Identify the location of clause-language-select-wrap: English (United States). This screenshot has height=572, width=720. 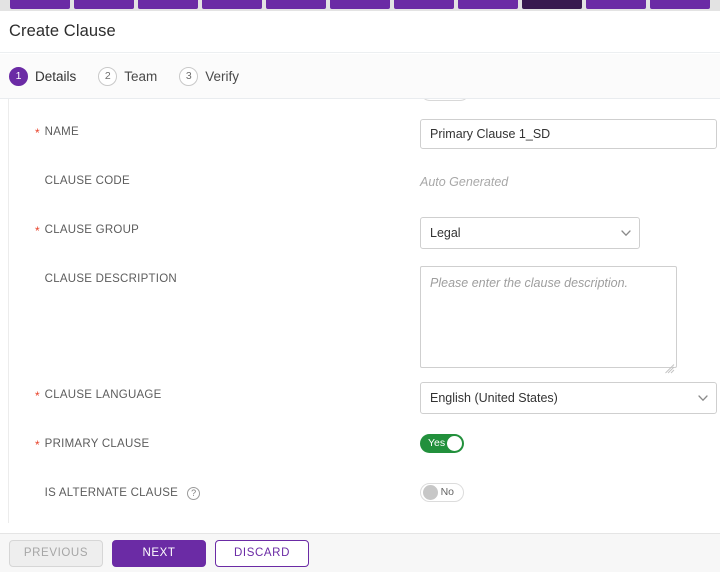
(568, 398).